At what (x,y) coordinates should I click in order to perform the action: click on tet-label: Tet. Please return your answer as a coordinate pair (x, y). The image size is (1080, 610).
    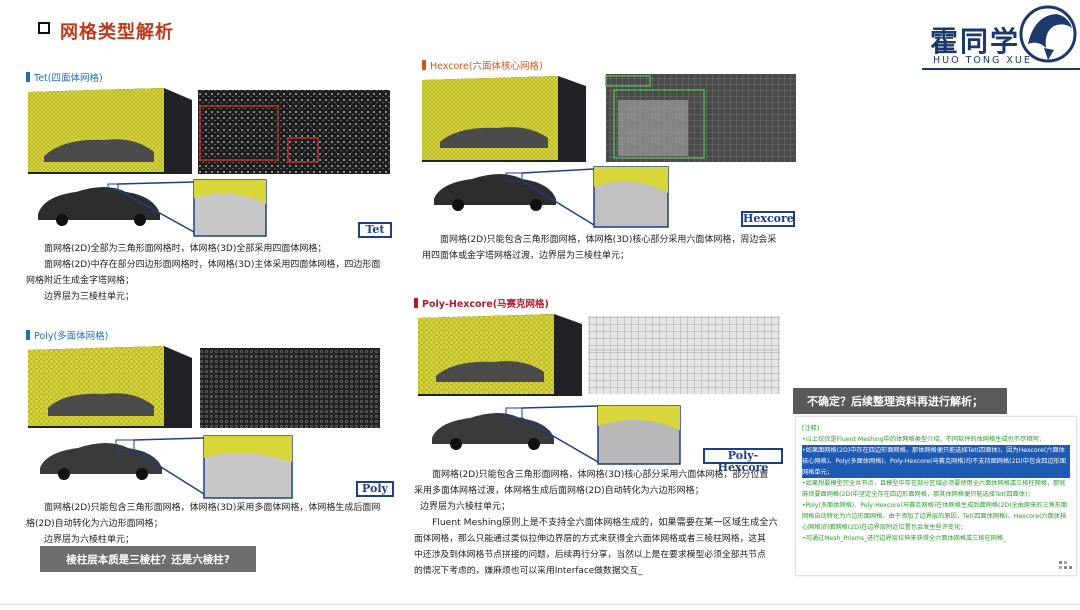
    Looking at the image, I should click on (375, 230).